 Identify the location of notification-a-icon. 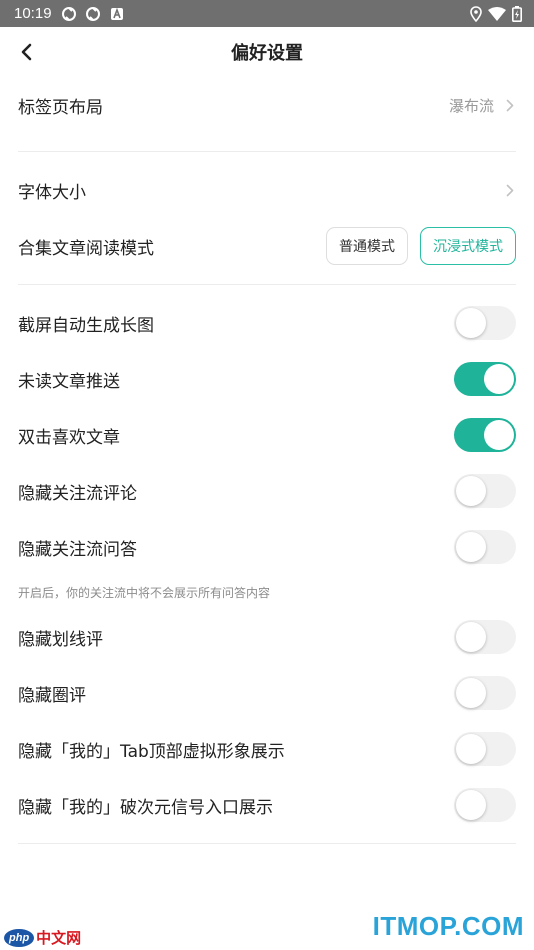
(117, 14).